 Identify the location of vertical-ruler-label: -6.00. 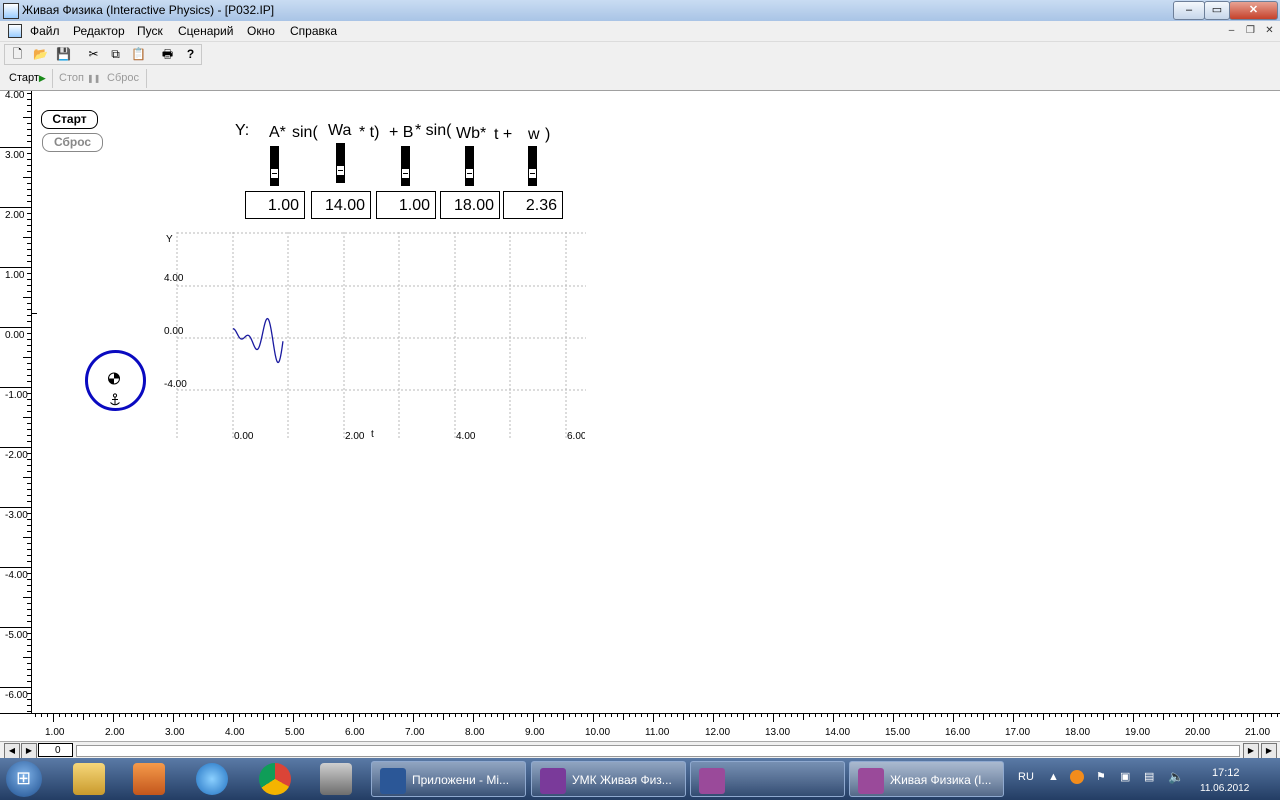
(16, 695).